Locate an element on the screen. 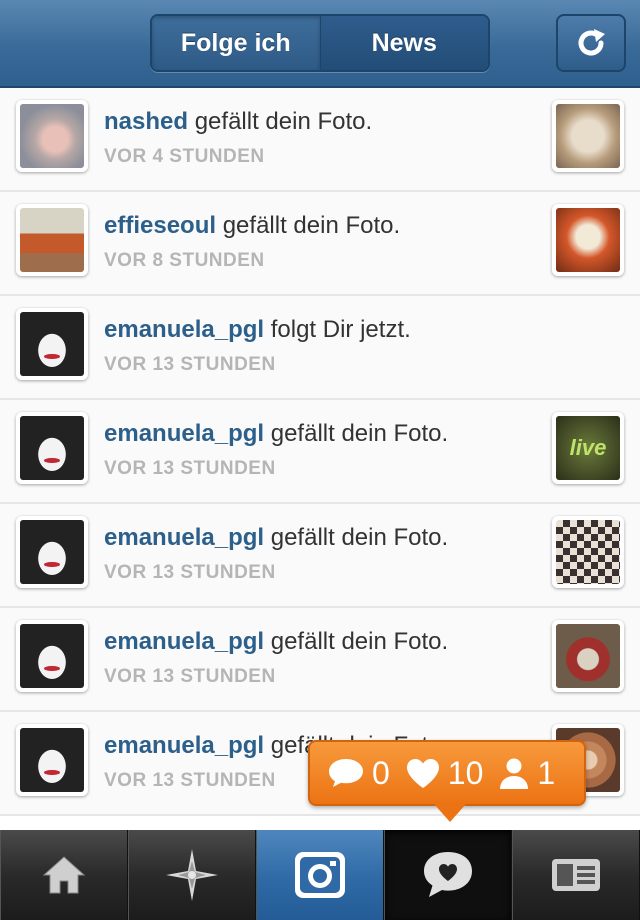 The width and height of the screenshot is (640, 920). followers-count-value: 1 is located at coordinates (546, 772).